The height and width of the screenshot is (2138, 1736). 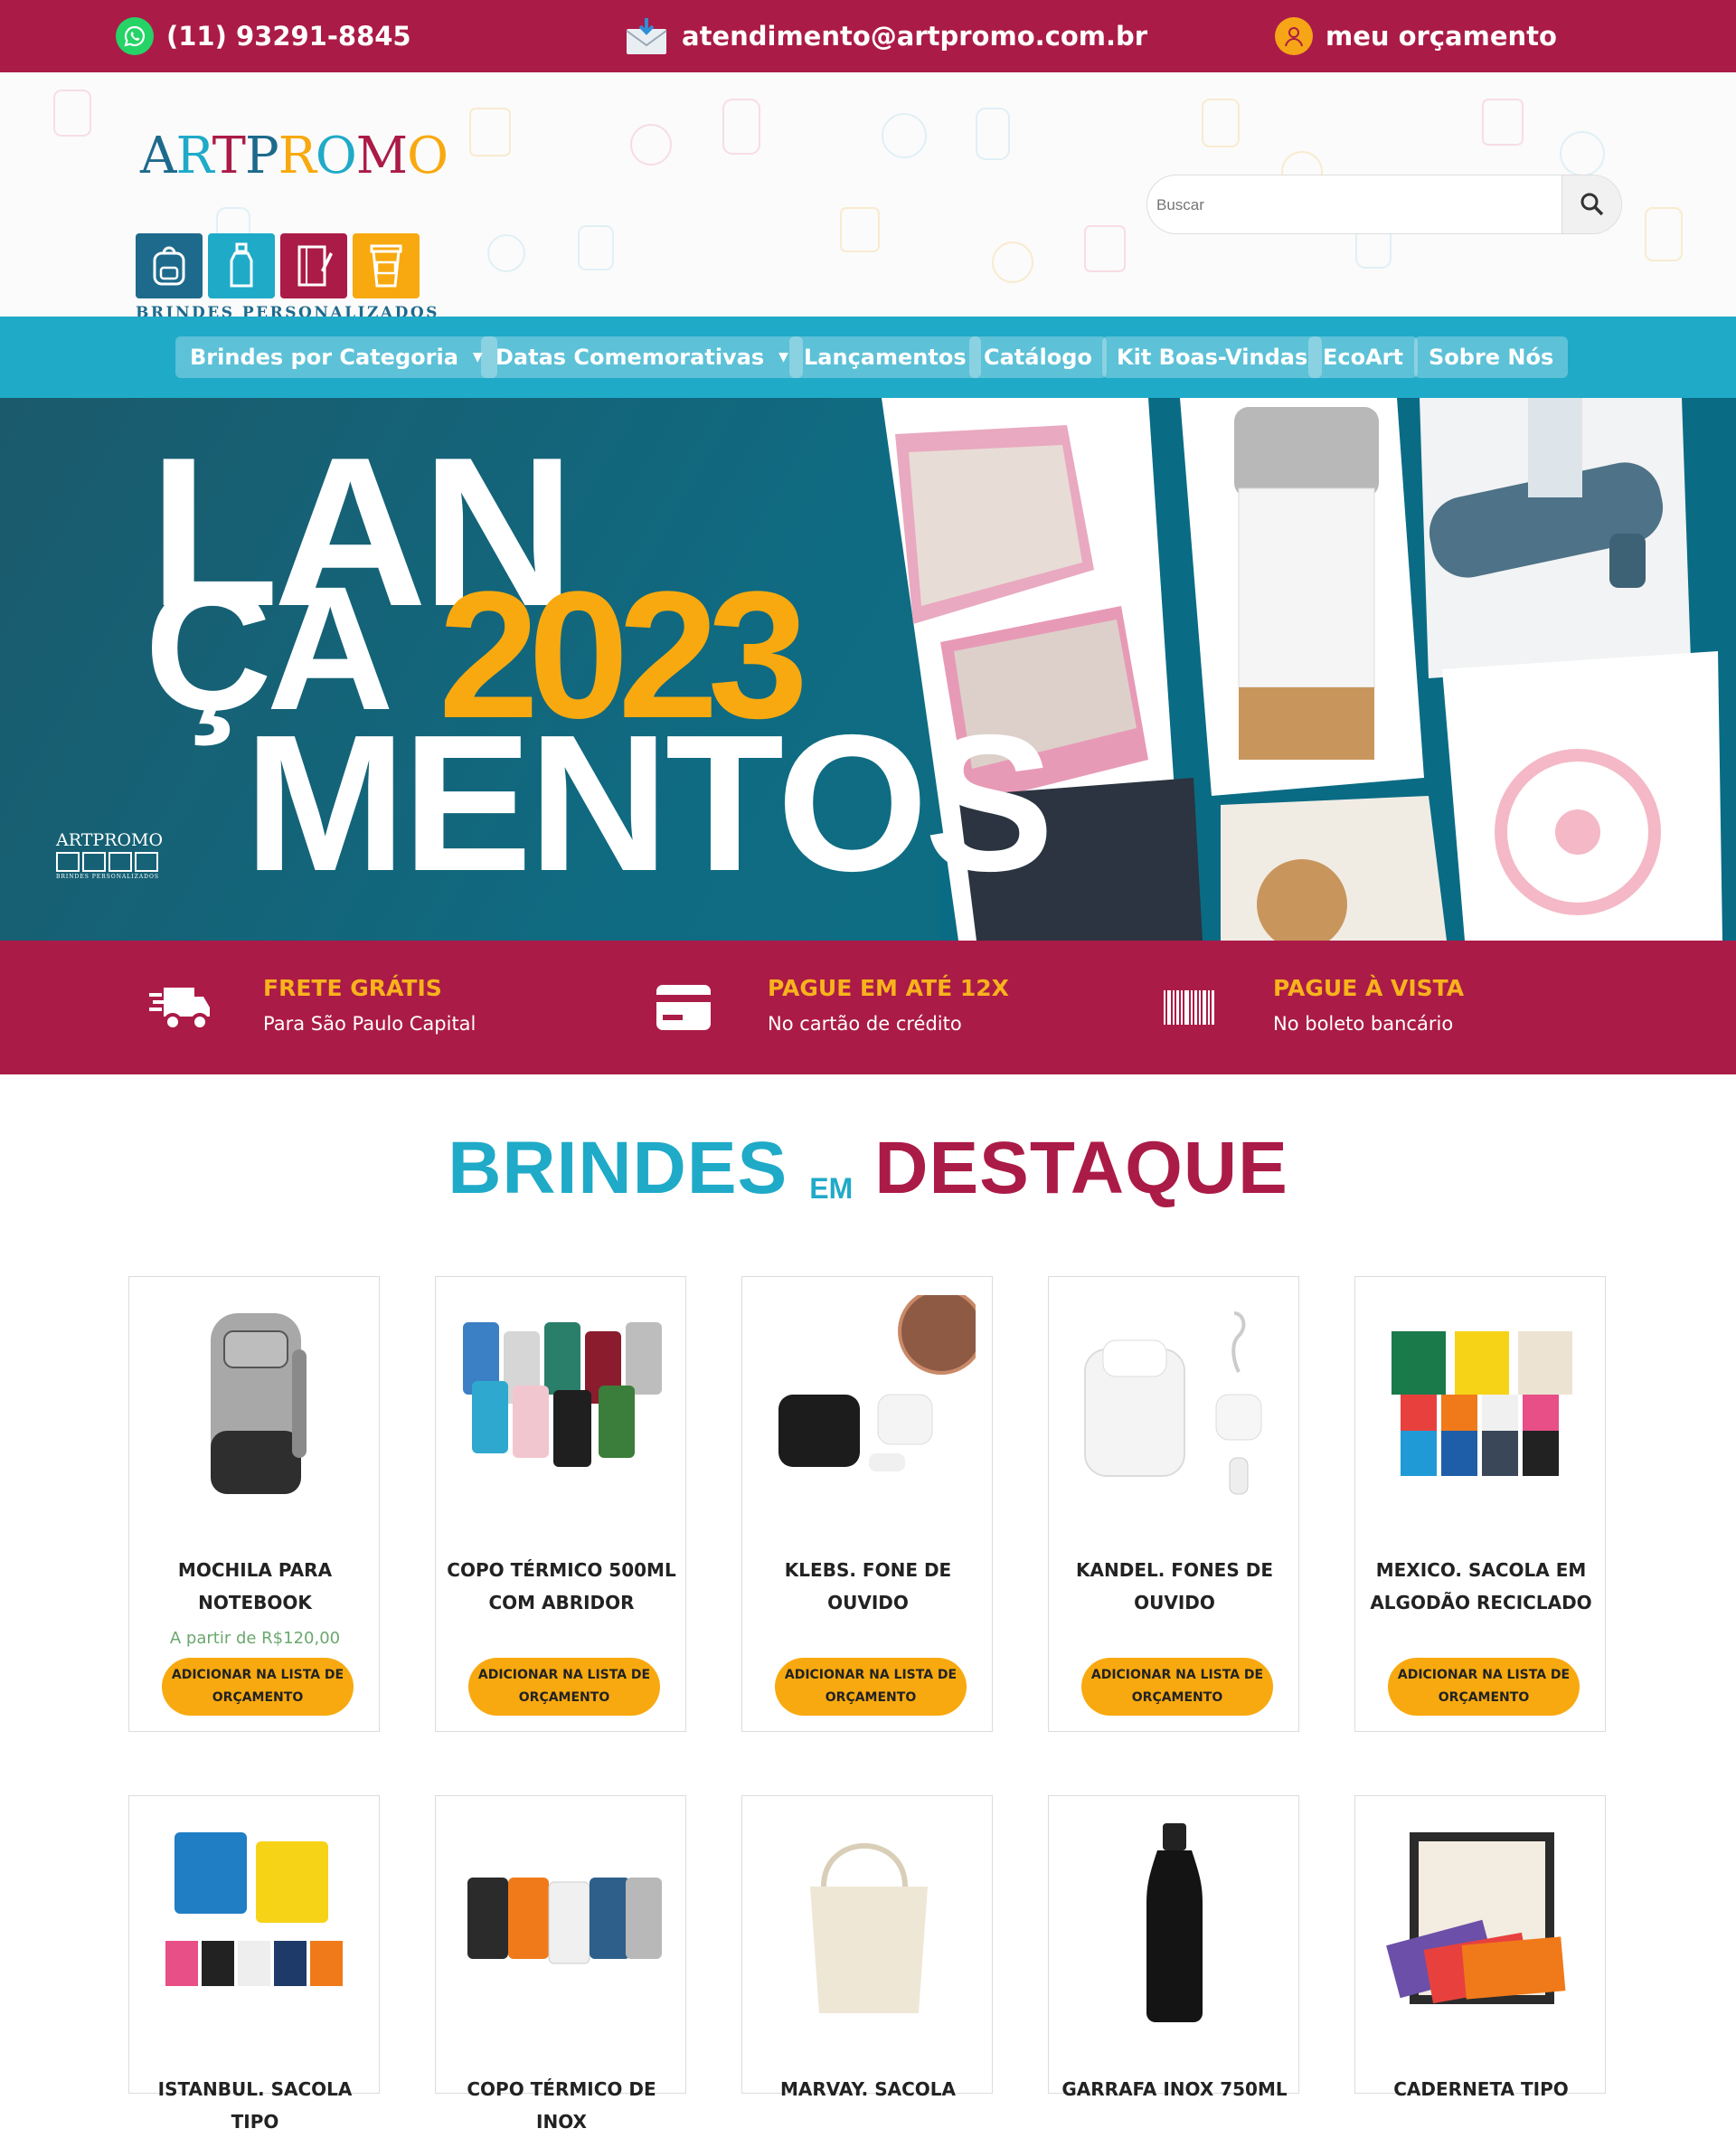 I want to click on product-image-earbuds-black, so click(x=877, y=1383).